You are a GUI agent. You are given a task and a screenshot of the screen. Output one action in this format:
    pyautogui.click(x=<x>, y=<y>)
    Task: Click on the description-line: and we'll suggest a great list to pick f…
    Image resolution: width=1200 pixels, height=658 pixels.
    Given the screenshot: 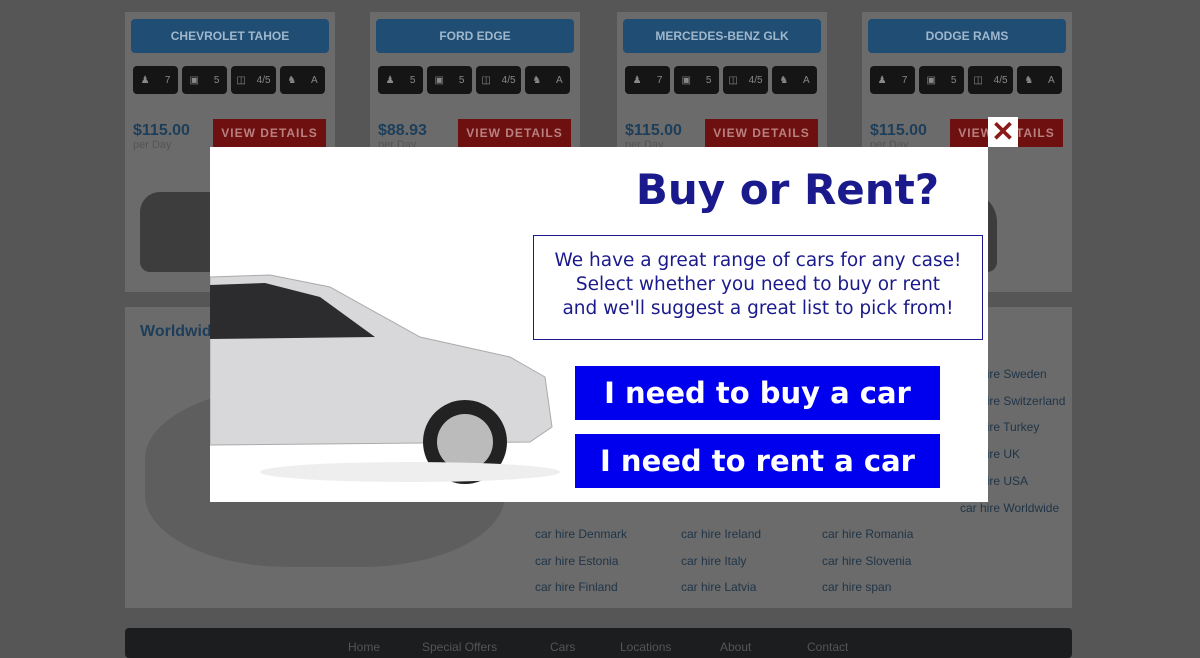 What is the action you would take?
    pyautogui.click(x=758, y=308)
    